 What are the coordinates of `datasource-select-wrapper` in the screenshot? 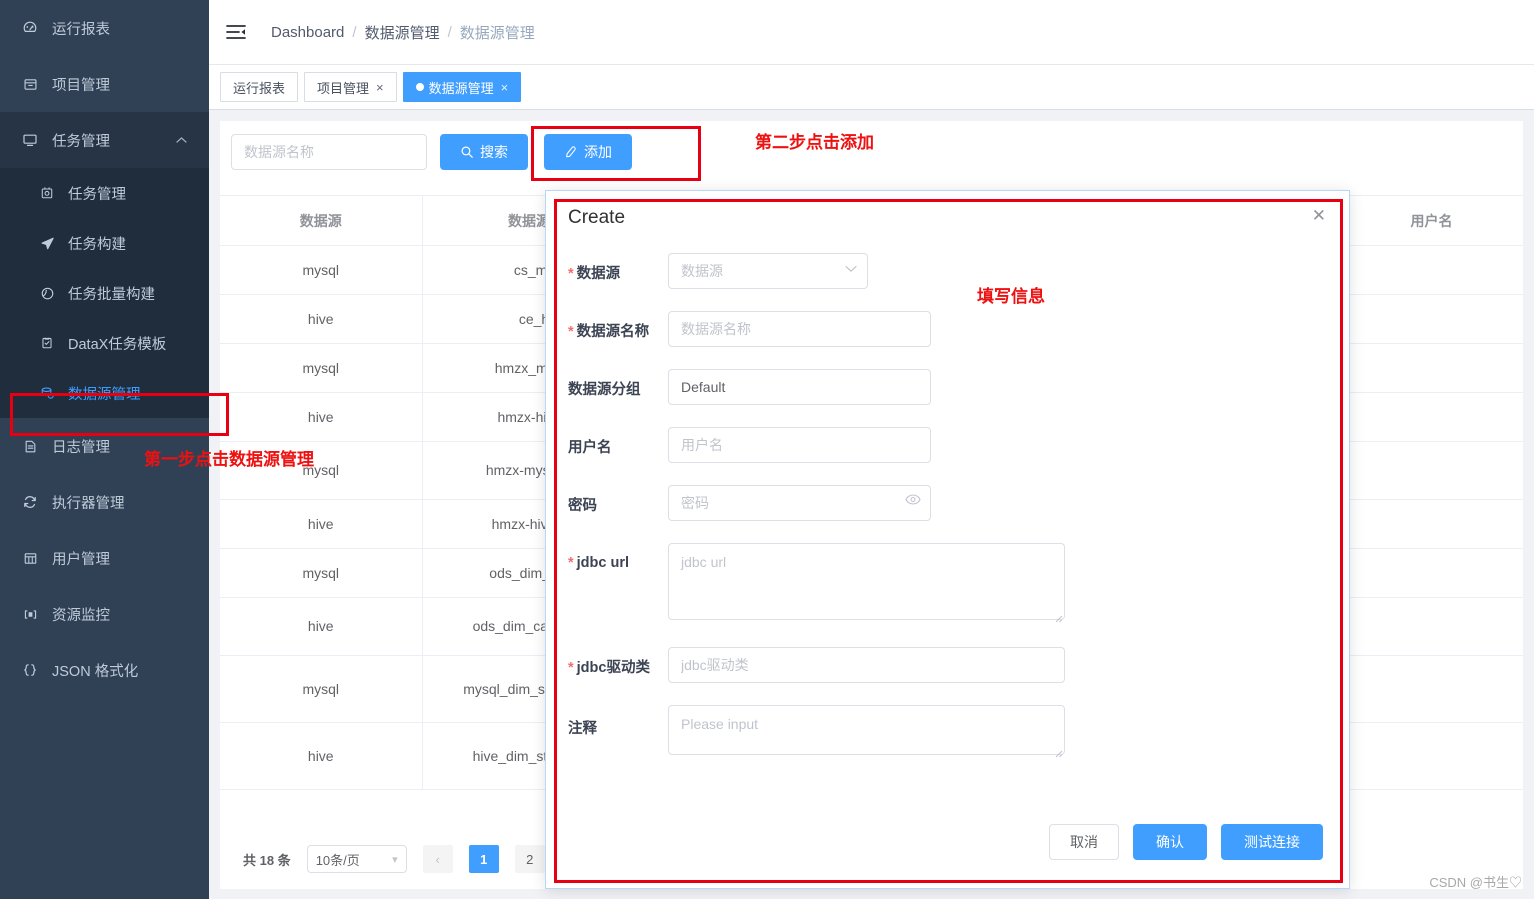 It's located at (768, 271).